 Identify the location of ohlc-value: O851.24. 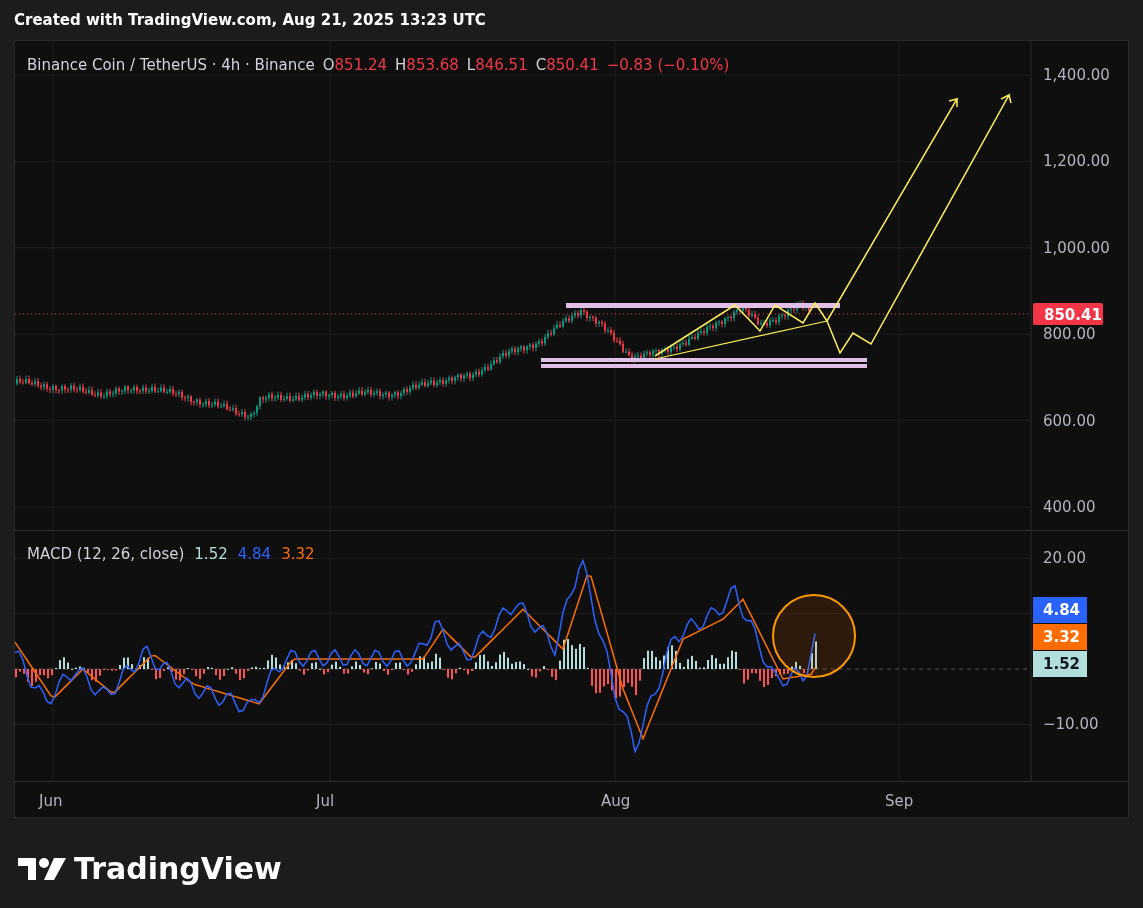
(355, 65).